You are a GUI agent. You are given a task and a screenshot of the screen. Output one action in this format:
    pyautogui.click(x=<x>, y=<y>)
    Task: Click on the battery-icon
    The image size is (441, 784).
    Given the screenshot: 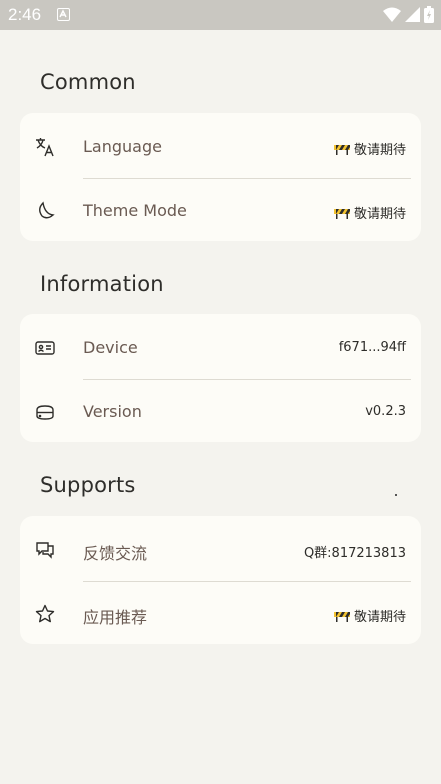 What is the action you would take?
    pyautogui.click(x=429, y=14)
    